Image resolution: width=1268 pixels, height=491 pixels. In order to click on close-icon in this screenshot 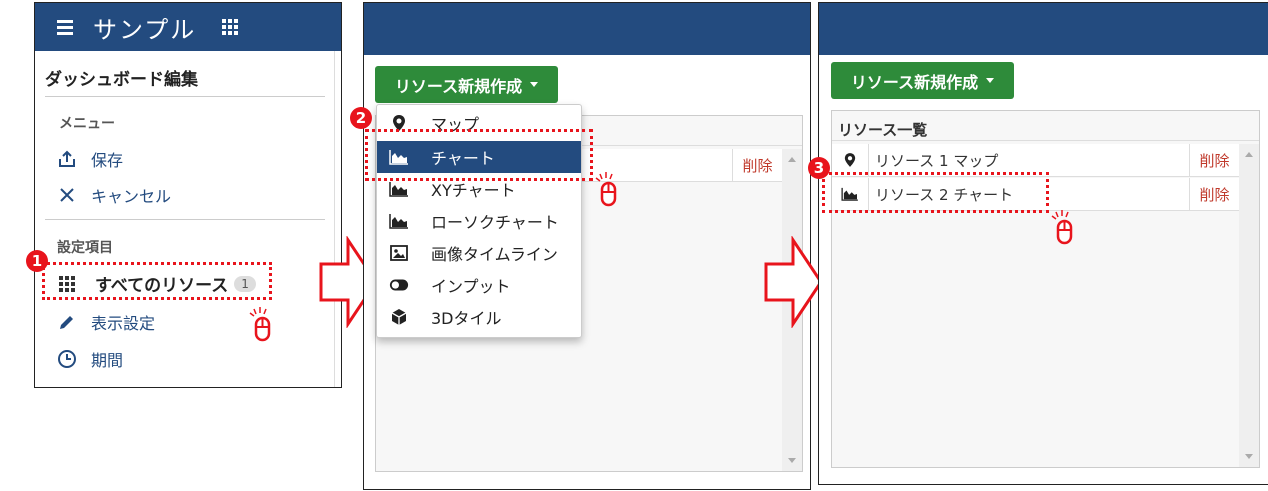, I will do `click(67, 195)`.